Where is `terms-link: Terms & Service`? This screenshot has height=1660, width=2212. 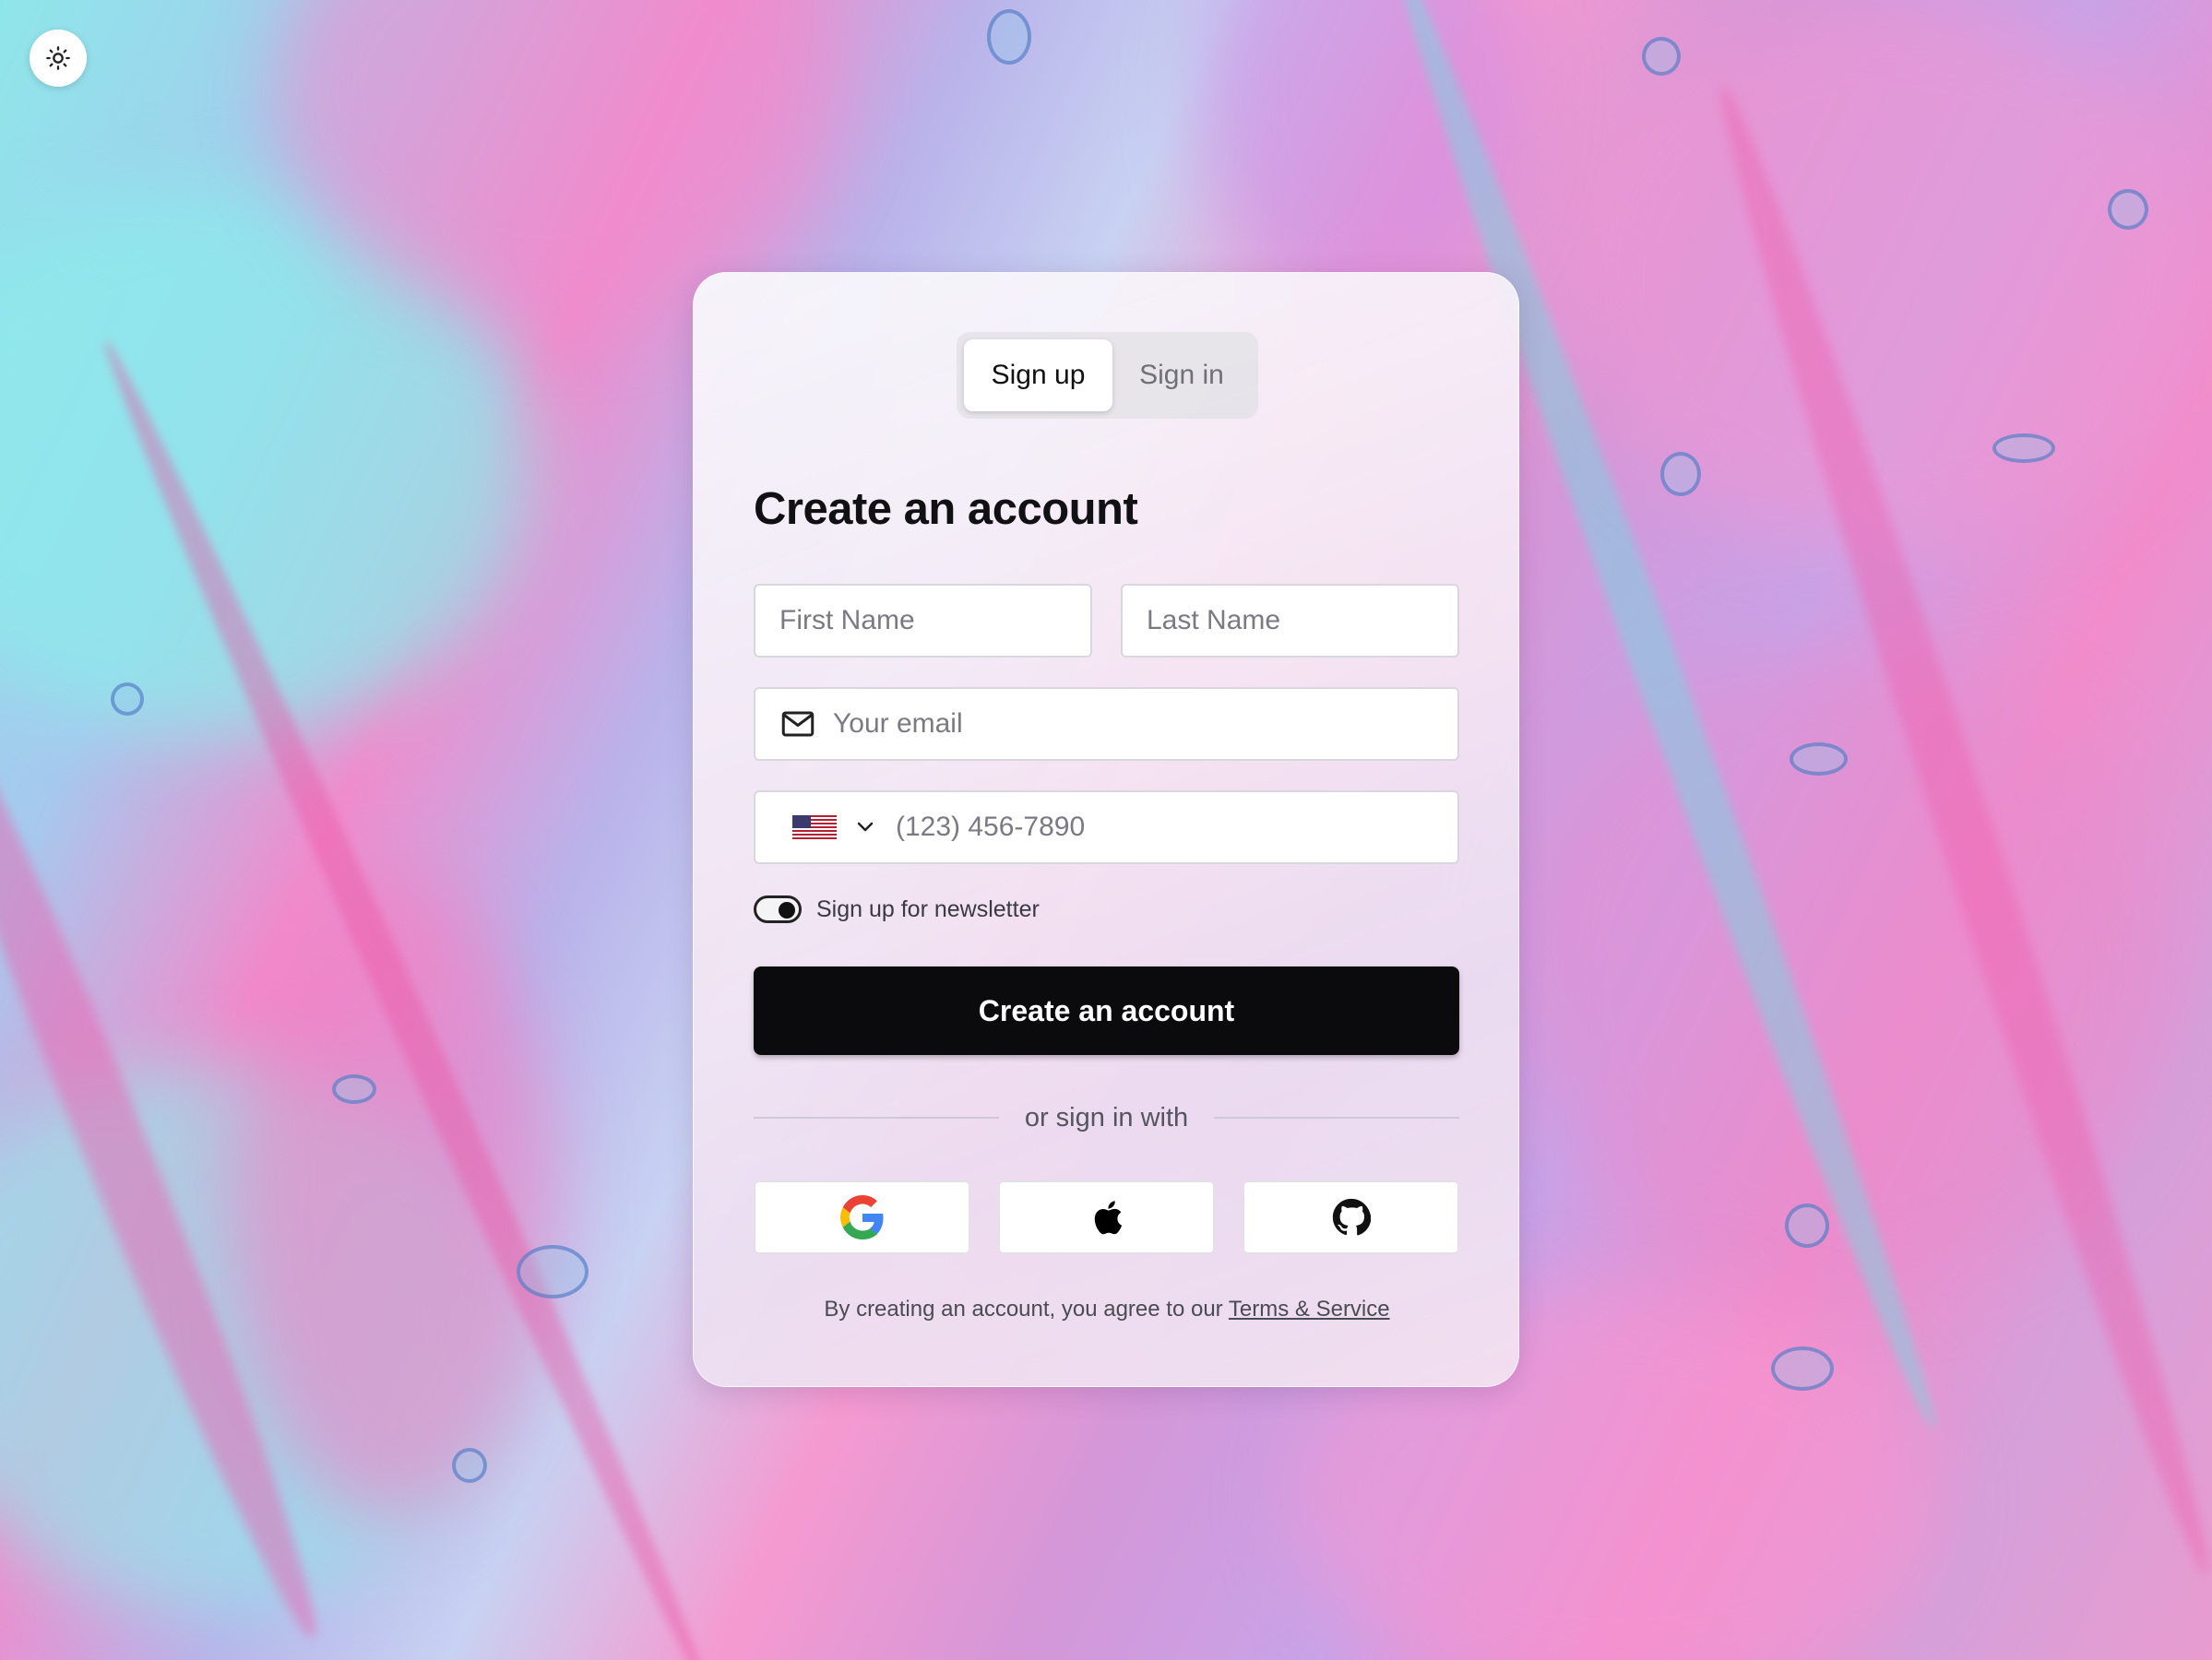
terms-link: Terms & Service is located at coordinates (1309, 1309).